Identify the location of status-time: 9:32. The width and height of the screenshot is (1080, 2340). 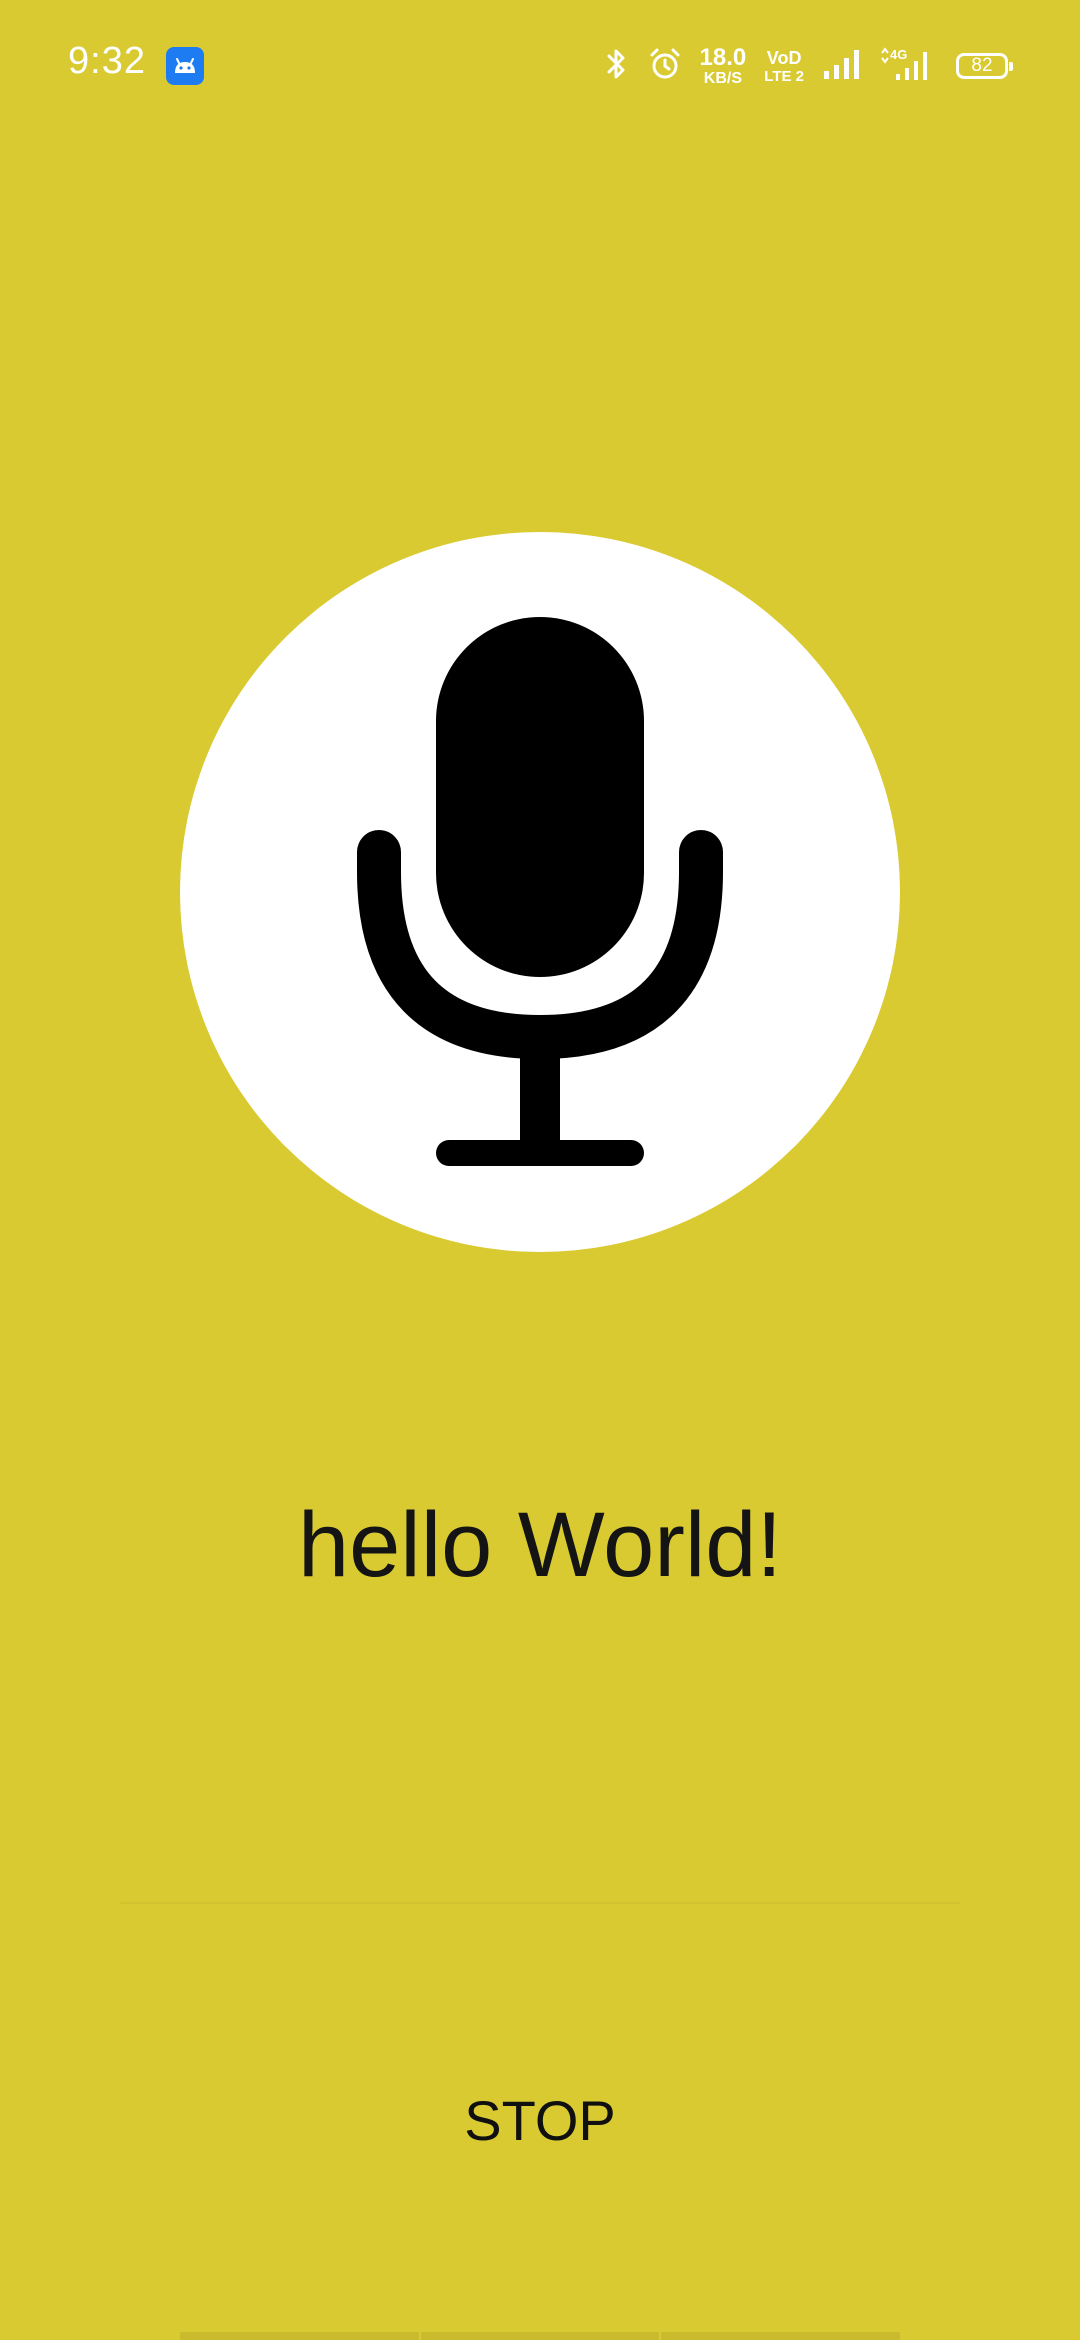
(107, 61).